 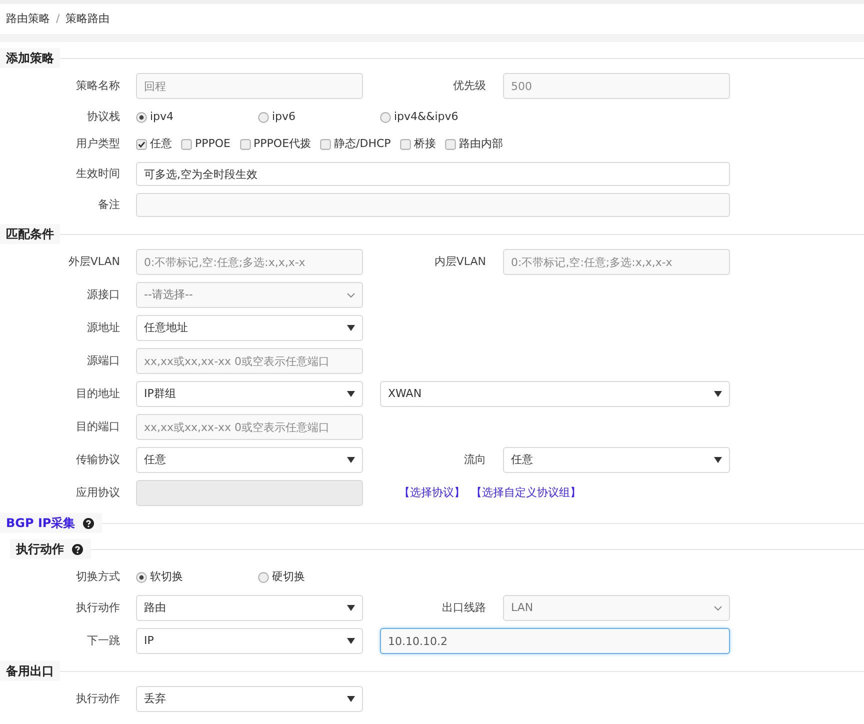 I want to click on field-label: 源端口, so click(x=103, y=360).